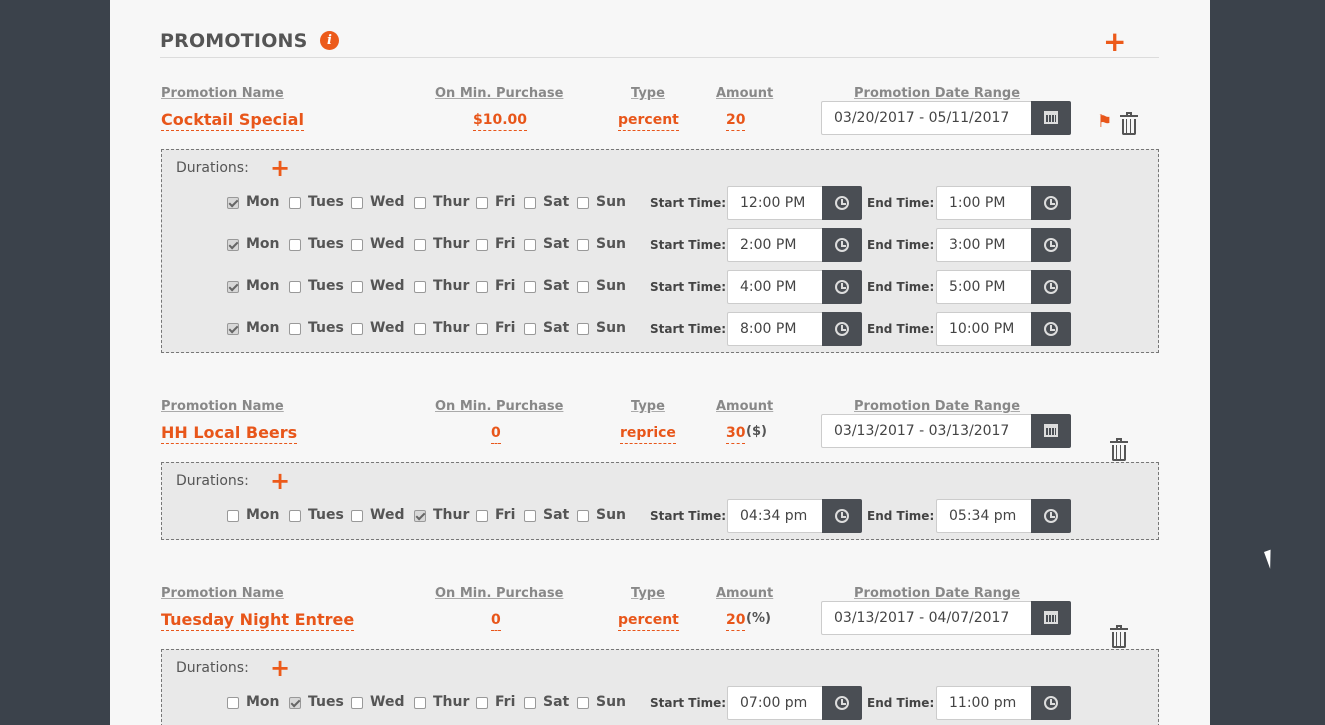 The image size is (1325, 725). I want to click on clock-icon, so click(1051, 245).